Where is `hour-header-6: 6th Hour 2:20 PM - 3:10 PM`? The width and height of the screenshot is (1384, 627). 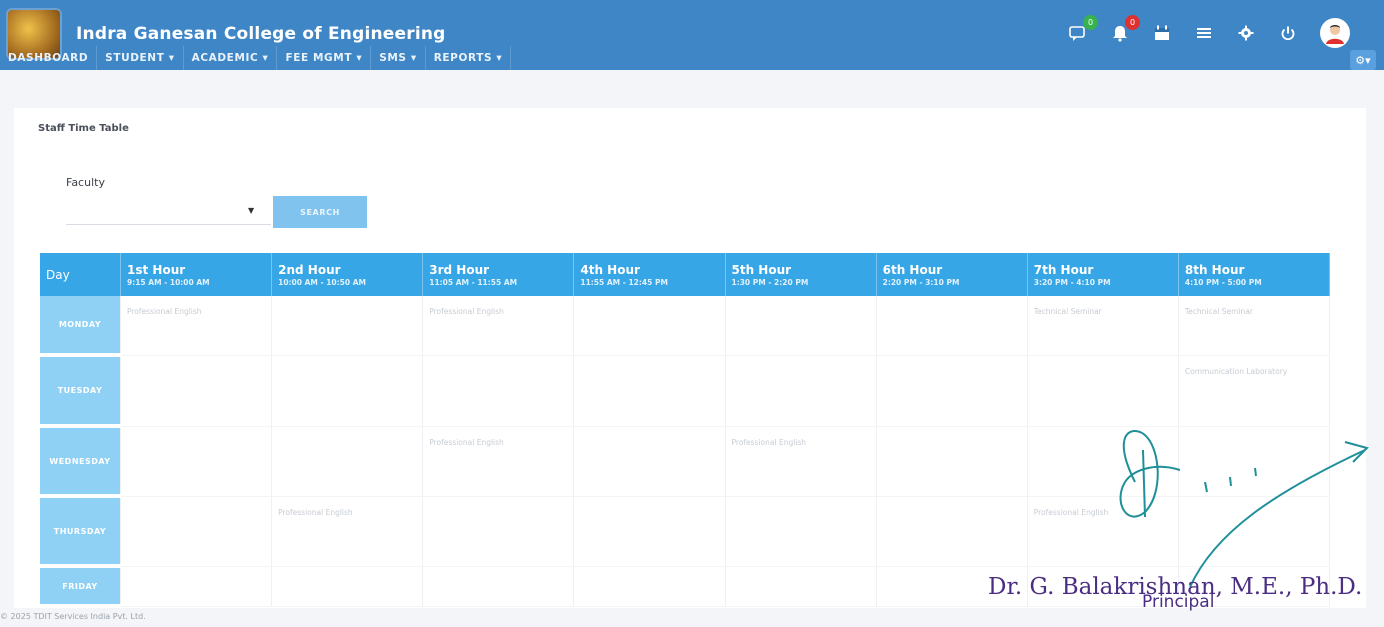 hour-header-6: 6th Hour 2:20 PM - 3:10 PM is located at coordinates (952, 274).